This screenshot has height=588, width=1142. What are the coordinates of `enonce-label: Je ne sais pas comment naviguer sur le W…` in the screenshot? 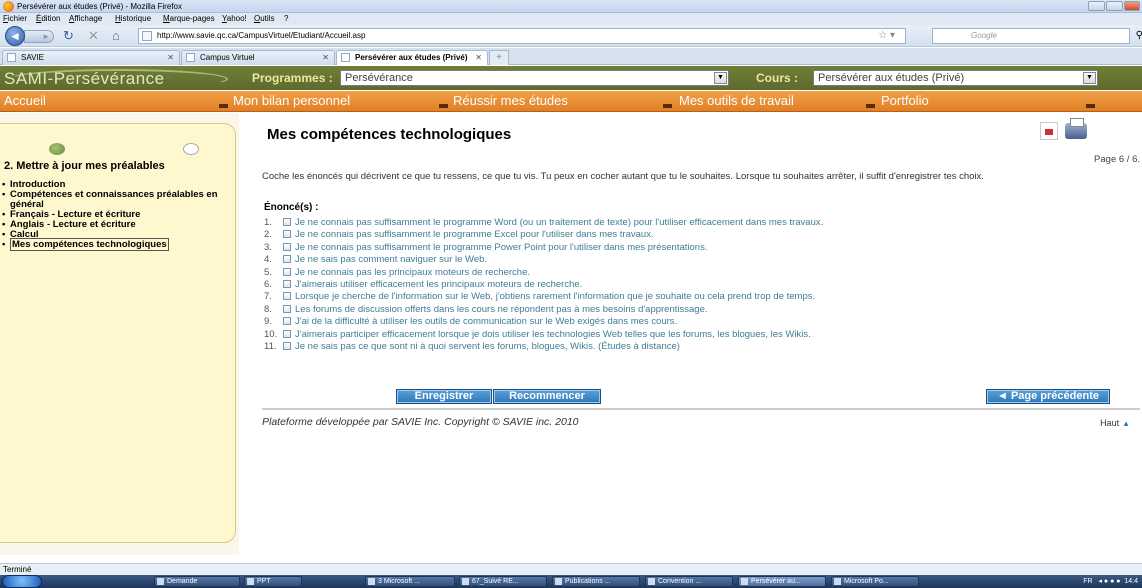 It's located at (391, 259).